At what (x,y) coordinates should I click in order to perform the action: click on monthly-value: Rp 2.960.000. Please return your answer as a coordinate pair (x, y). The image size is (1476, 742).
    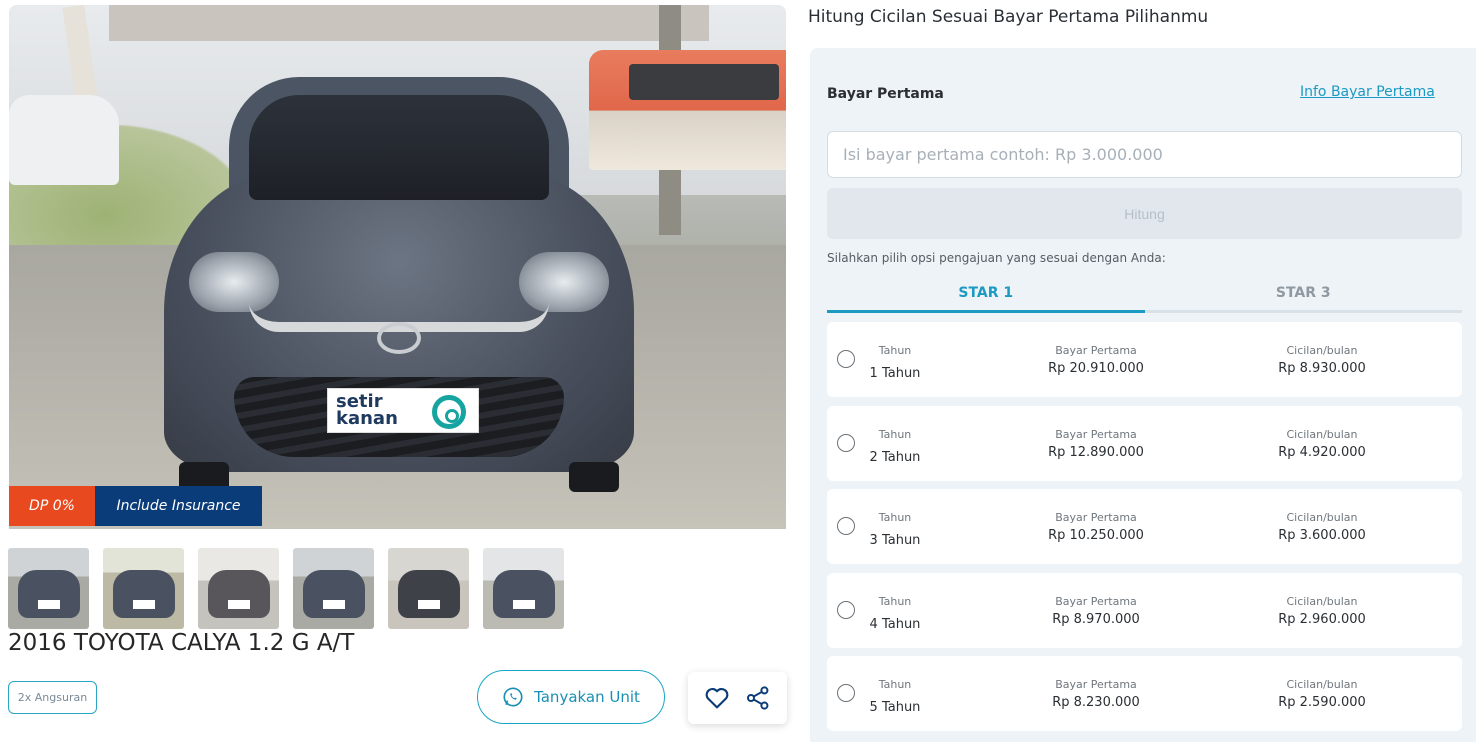
    Looking at the image, I should click on (1322, 619).